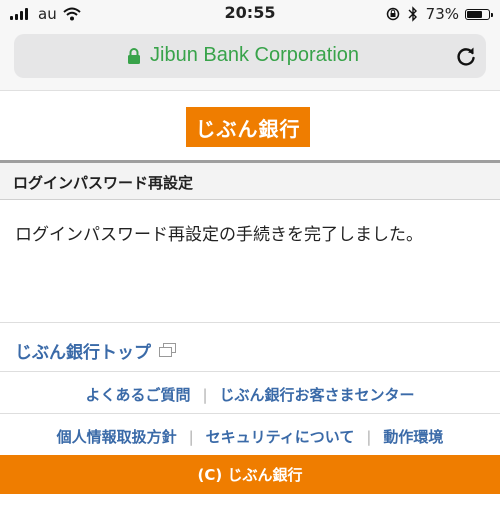 The image size is (500, 510). I want to click on privacy-policy-link: 個人情報取扱方針, so click(117, 436).